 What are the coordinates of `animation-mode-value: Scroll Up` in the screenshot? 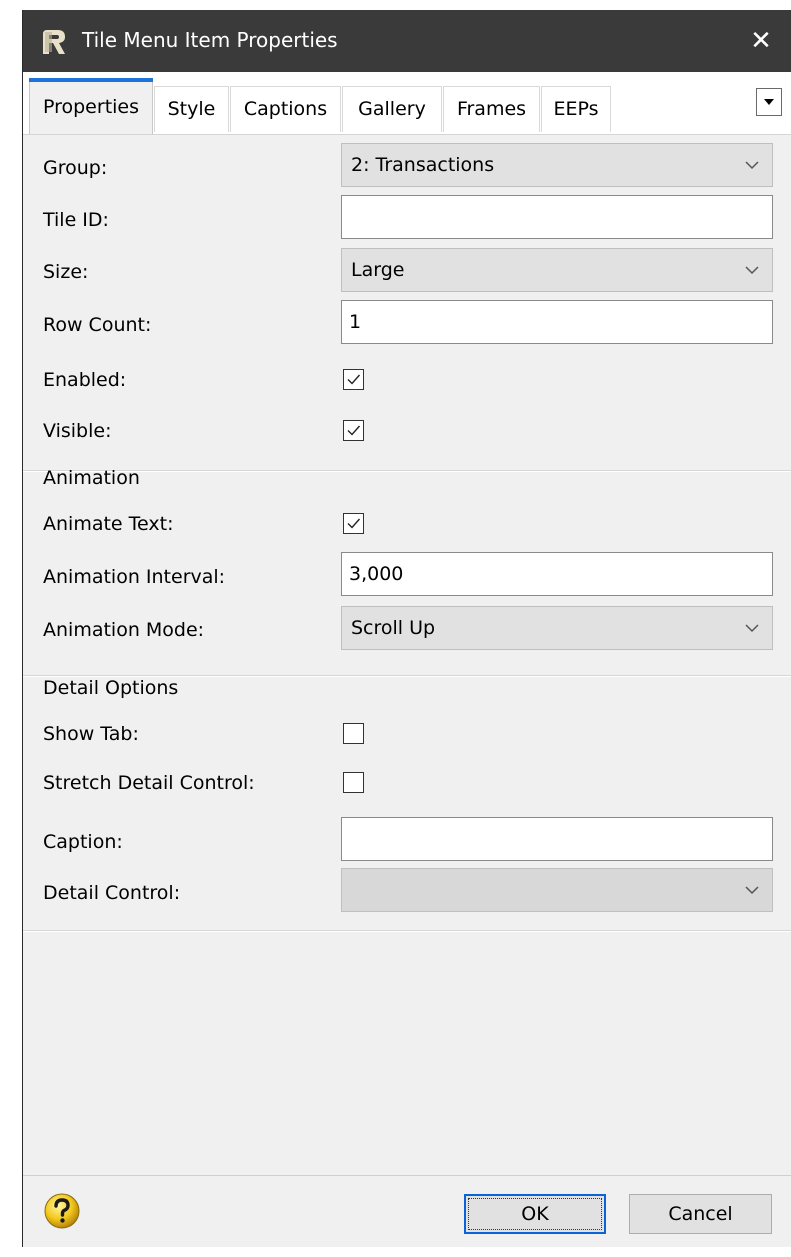 It's located at (393, 628).